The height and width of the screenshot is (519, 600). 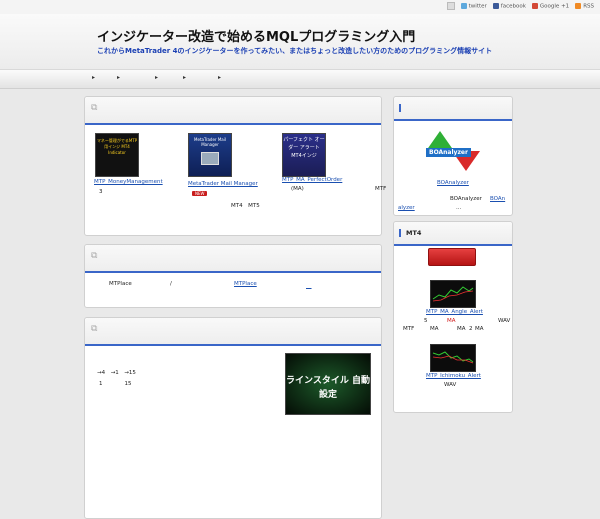 What do you see at coordinates (116, 373) in the screenshot?
I see `line-style-text-1: →4 →1 →15` at bounding box center [116, 373].